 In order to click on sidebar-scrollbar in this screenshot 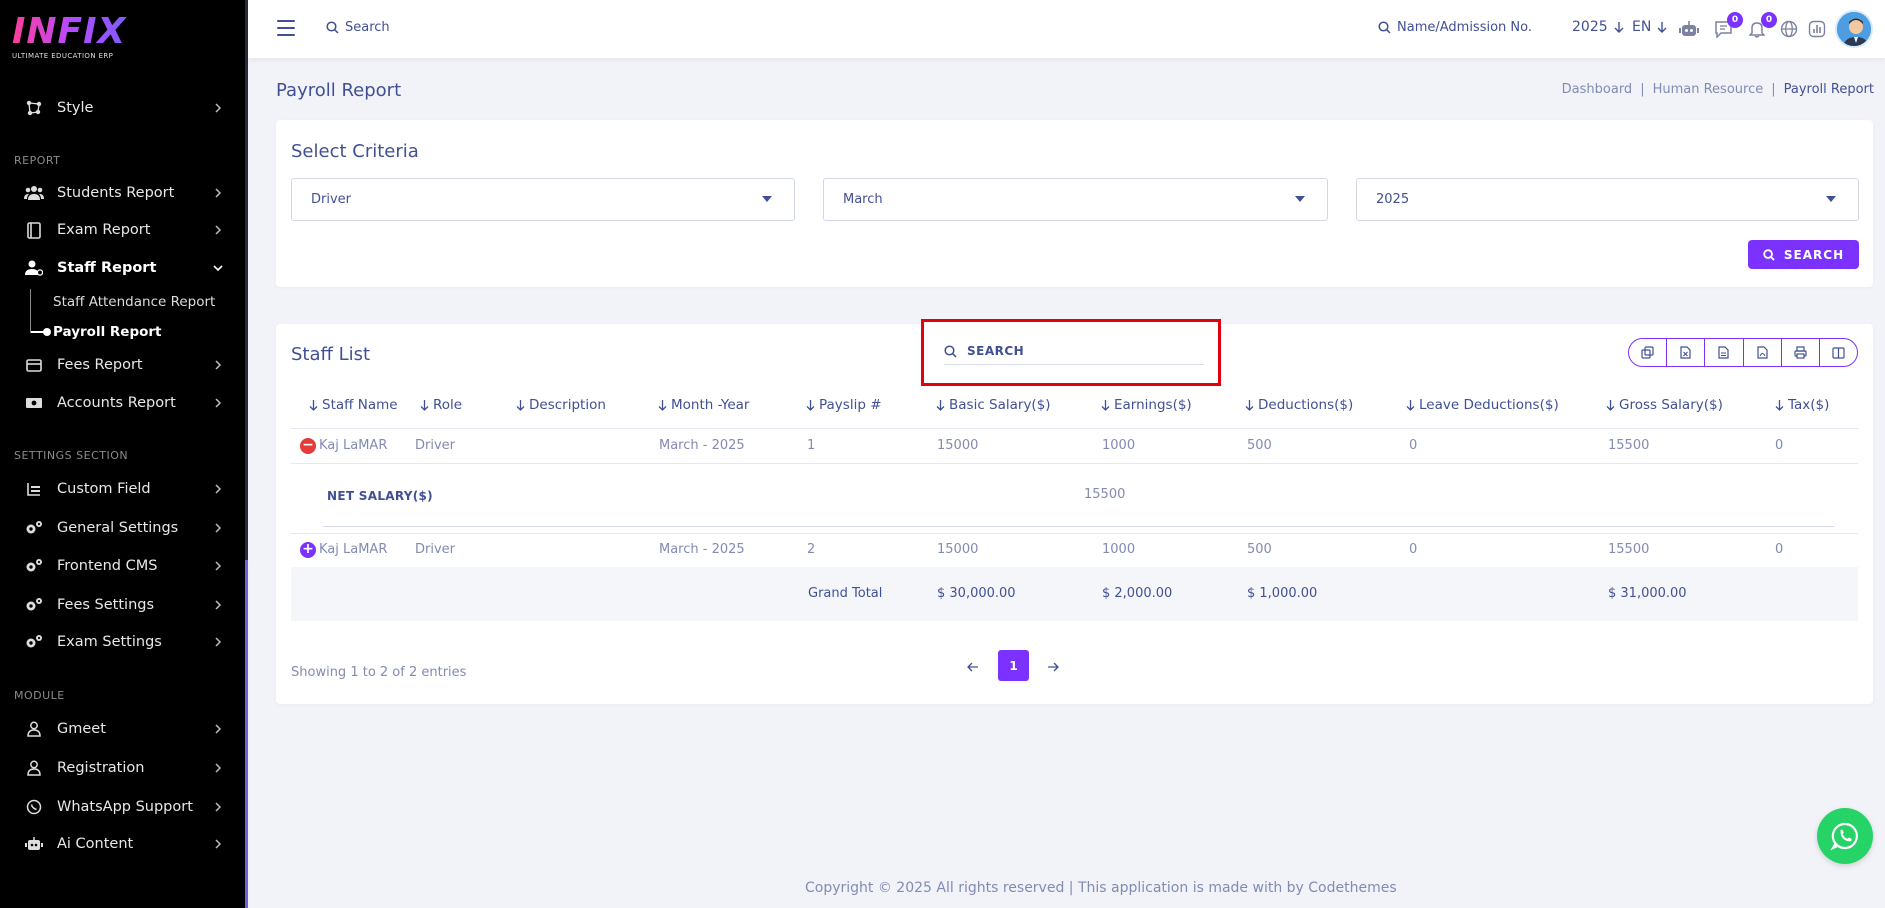, I will do `click(246, 454)`.